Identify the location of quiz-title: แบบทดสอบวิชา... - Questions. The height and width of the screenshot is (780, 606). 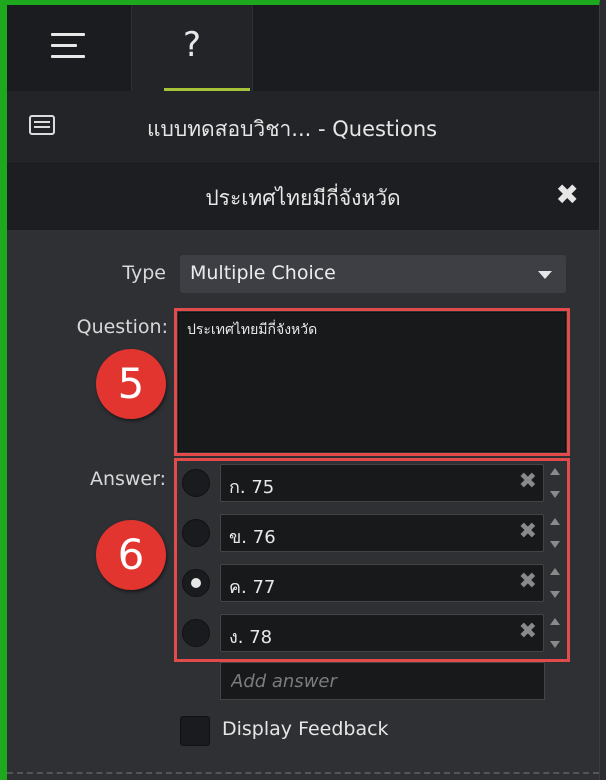
(292, 129).